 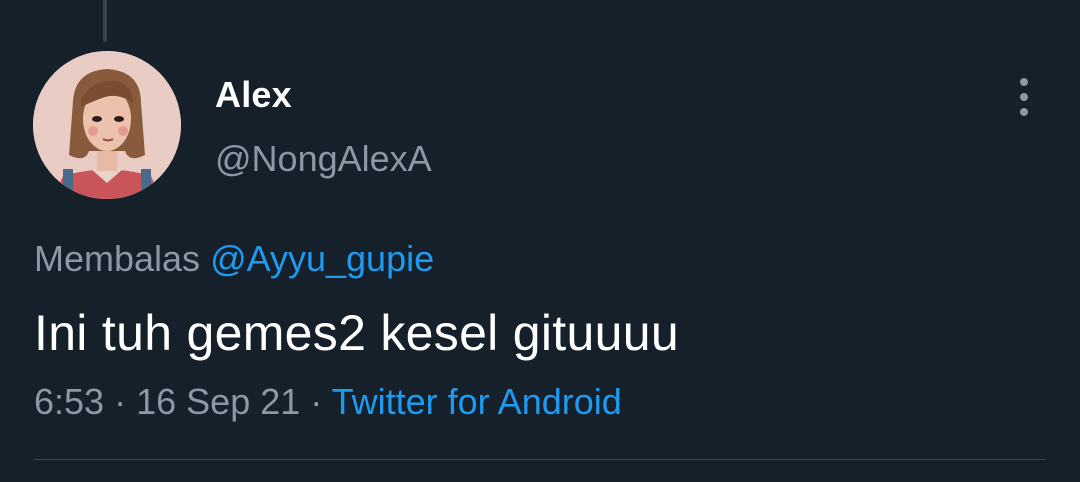 What do you see at coordinates (1024, 82) in the screenshot?
I see `more-vertical-icon` at bounding box center [1024, 82].